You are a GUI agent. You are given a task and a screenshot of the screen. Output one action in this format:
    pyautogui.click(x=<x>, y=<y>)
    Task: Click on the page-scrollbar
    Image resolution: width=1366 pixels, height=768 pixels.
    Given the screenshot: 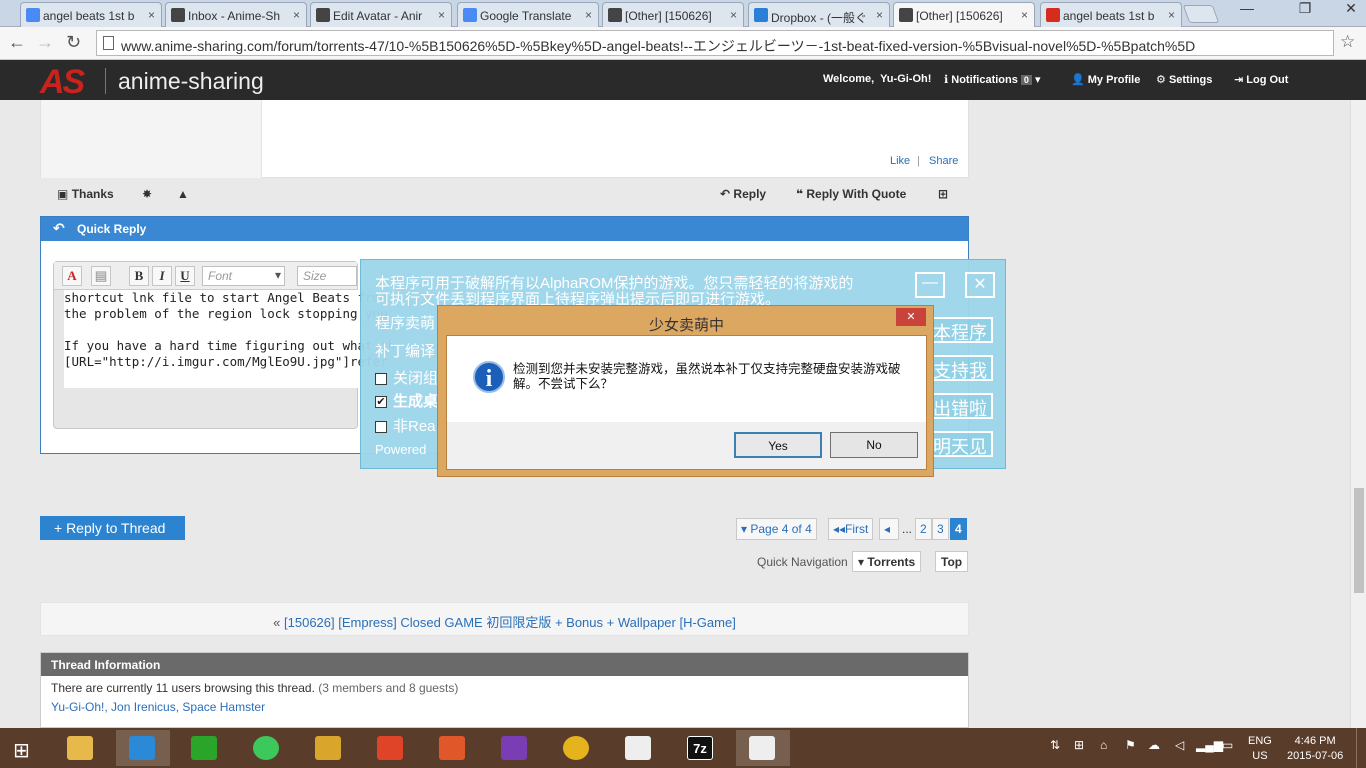 What is the action you would take?
    pyautogui.click(x=1358, y=414)
    